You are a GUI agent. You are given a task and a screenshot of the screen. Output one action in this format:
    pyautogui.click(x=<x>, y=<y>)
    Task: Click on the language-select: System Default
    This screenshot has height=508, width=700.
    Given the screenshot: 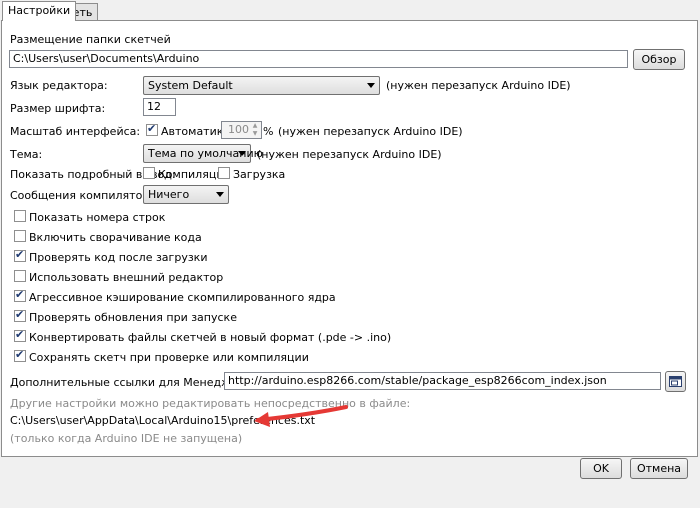 What is the action you would take?
    pyautogui.click(x=261, y=85)
    